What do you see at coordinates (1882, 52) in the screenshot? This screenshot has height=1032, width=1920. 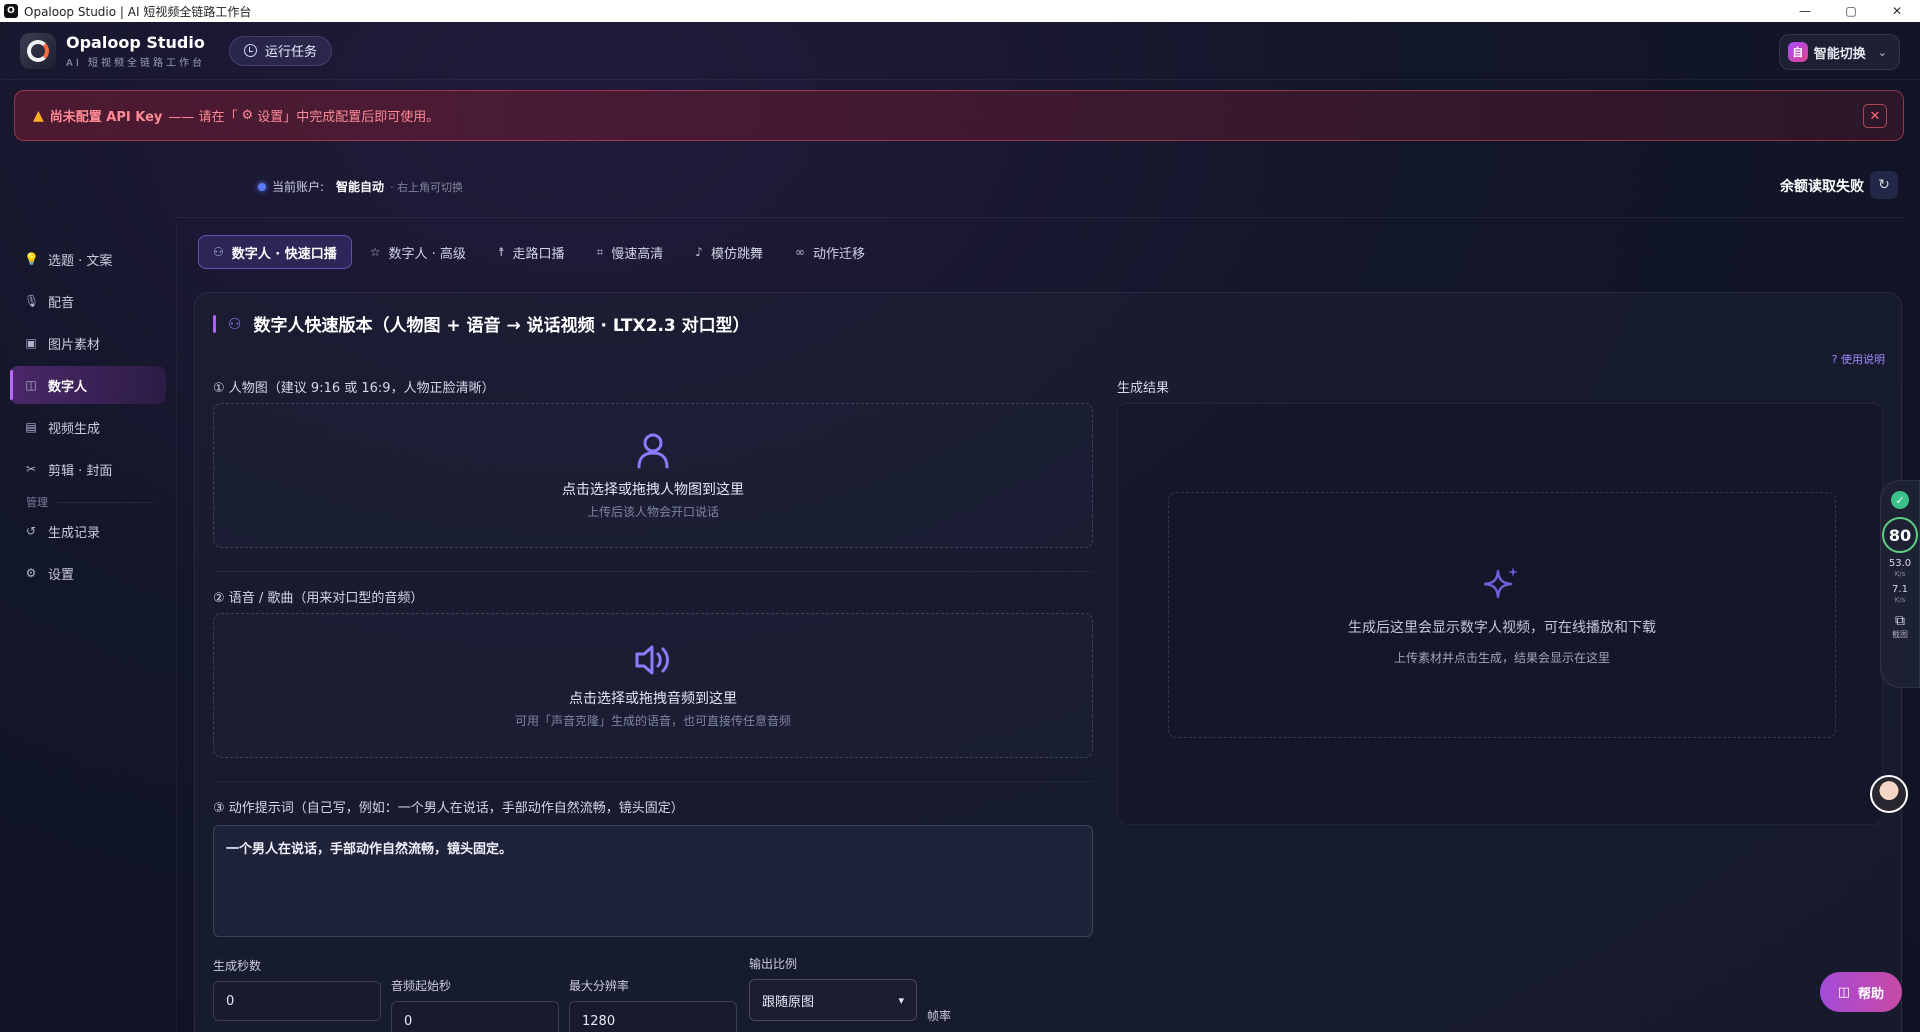 I see `chevron-down-icon: ⌄` at bounding box center [1882, 52].